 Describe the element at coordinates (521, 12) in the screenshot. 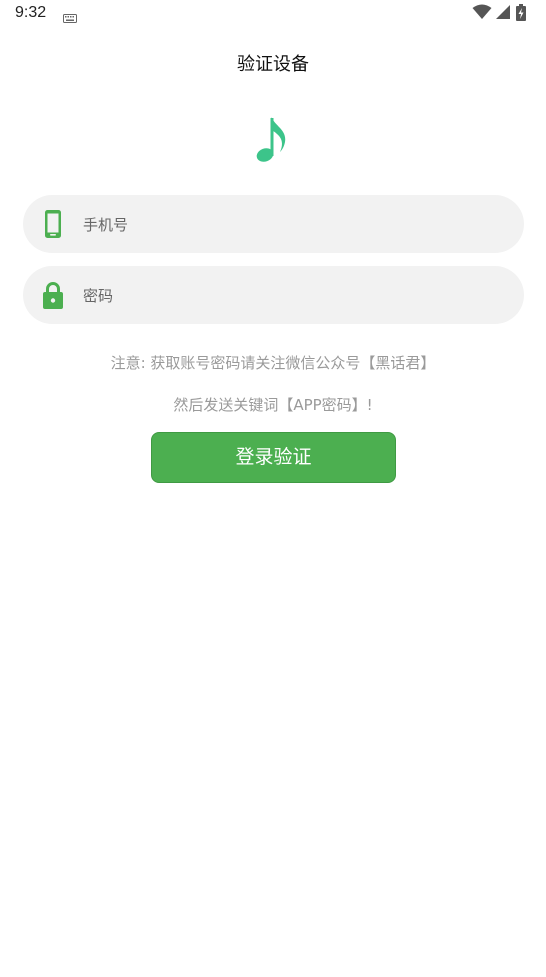

I see `battery-charging-icon` at that location.